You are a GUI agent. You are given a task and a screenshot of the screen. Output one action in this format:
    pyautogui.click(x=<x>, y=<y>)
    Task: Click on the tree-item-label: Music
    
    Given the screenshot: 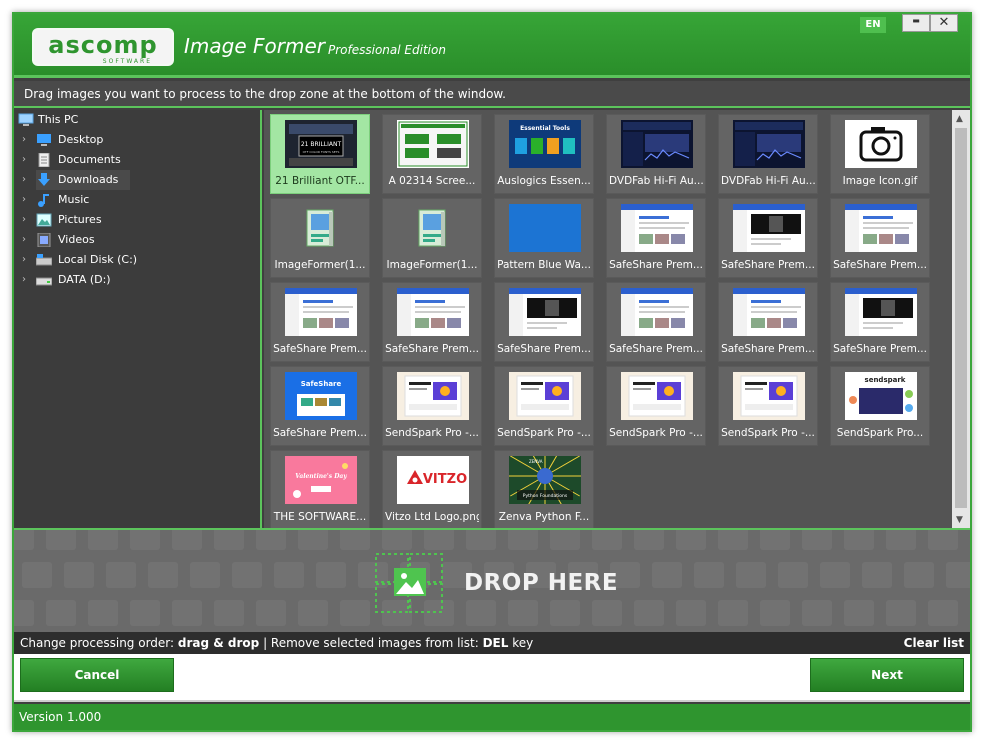 What is the action you would take?
    pyautogui.click(x=74, y=199)
    